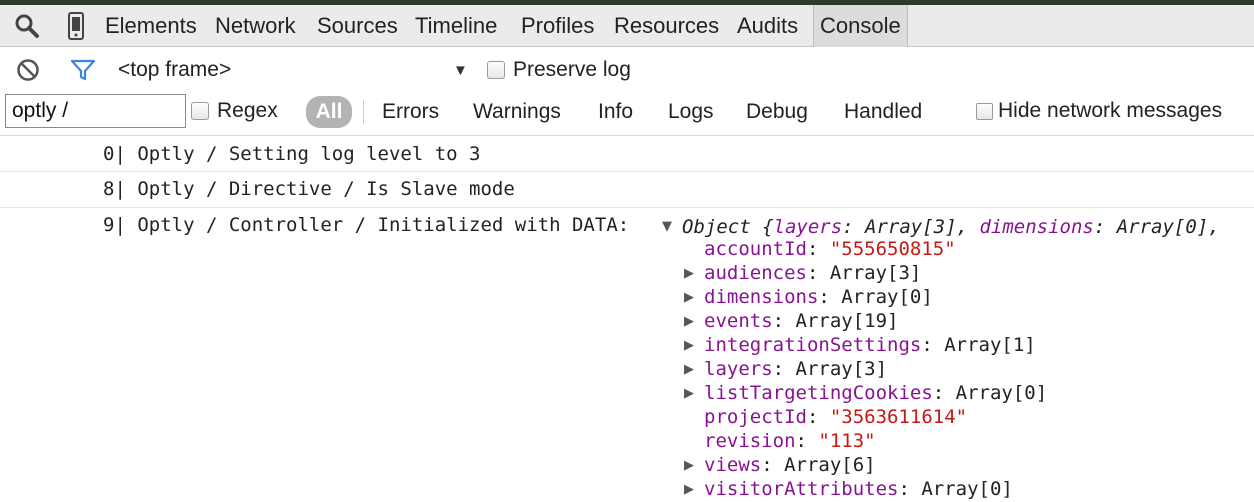 This screenshot has width=1254, height=502. Describe the element at coordinates (357, 26) in the screenshot. I see `tab-sources: Sources` at that location.